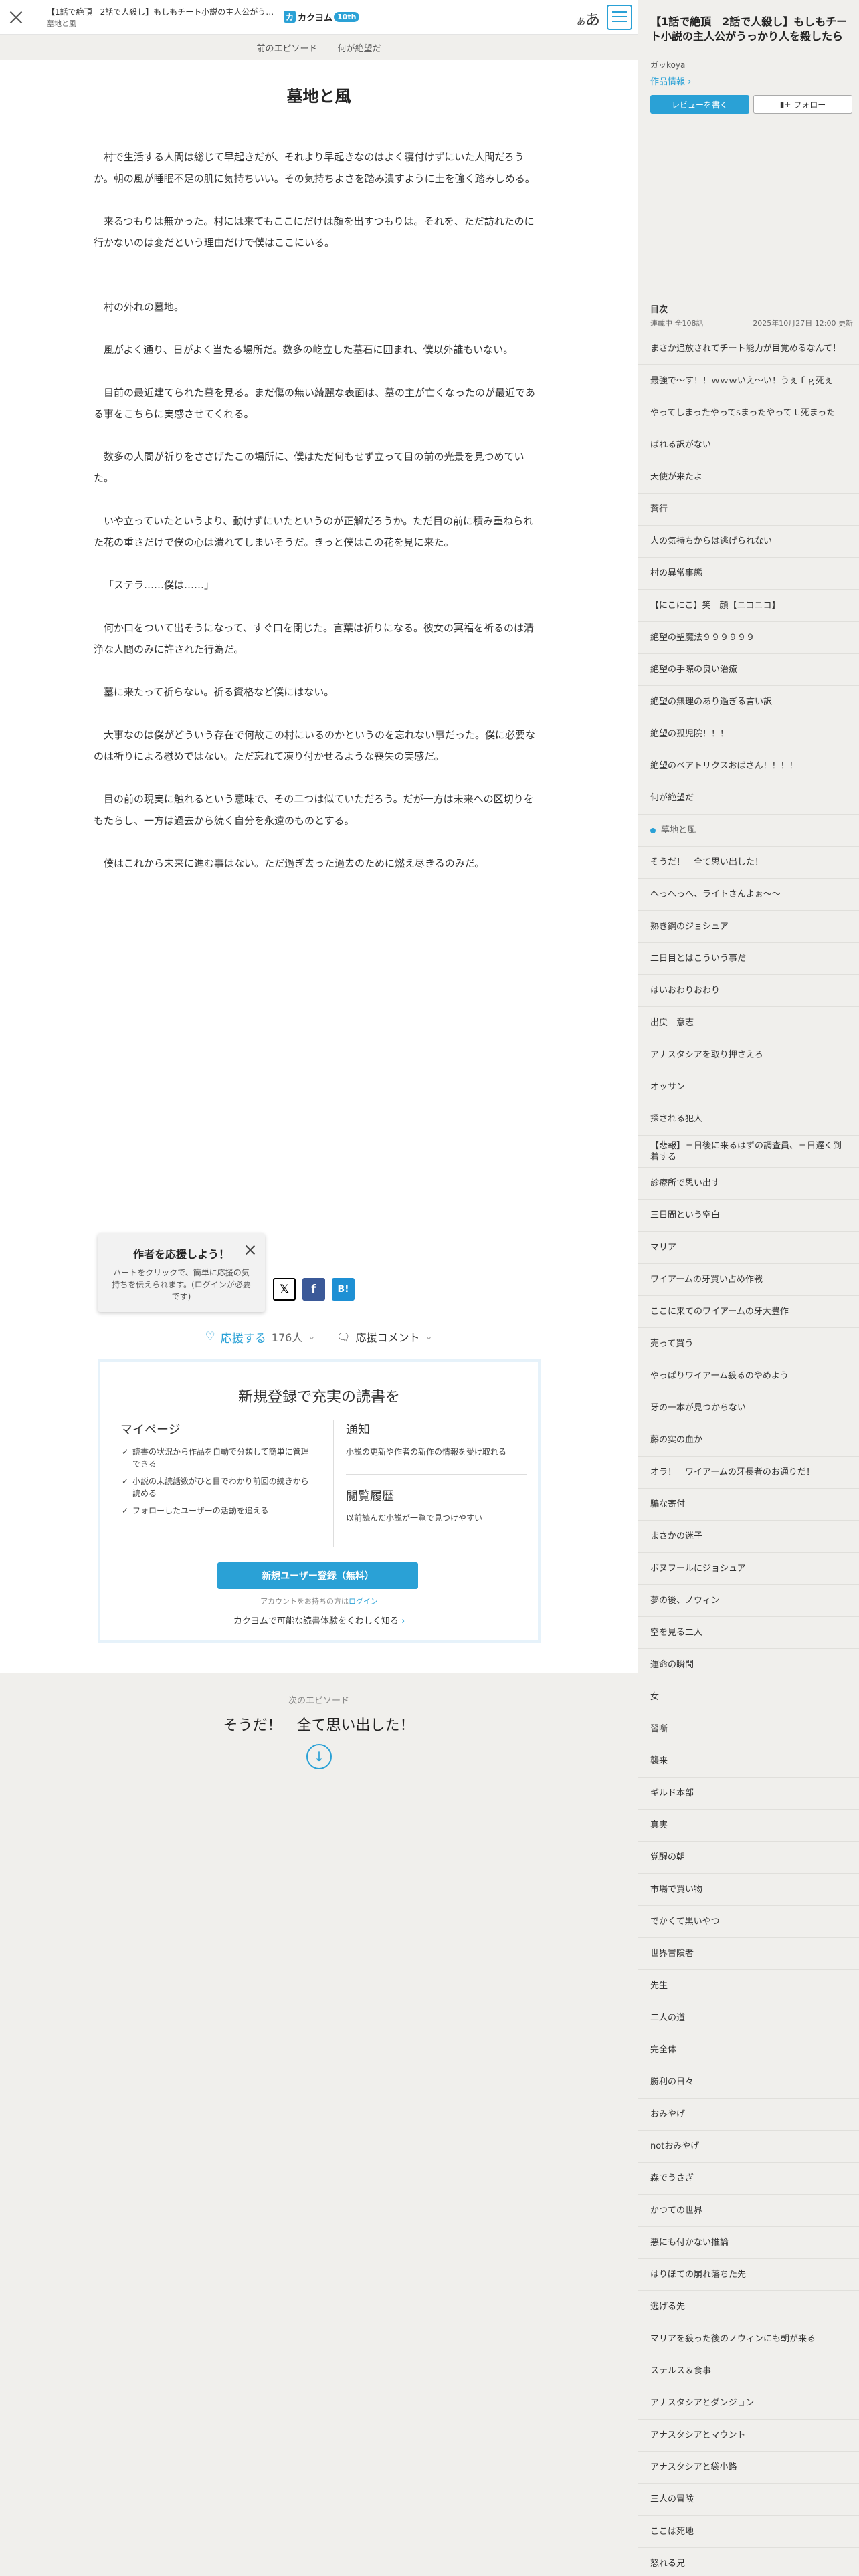  What do you see at coordinates (748, 2243) in the screenshot?
I see `toc-item: 悪にも付かない推論` at bounding box center [748, 2243].